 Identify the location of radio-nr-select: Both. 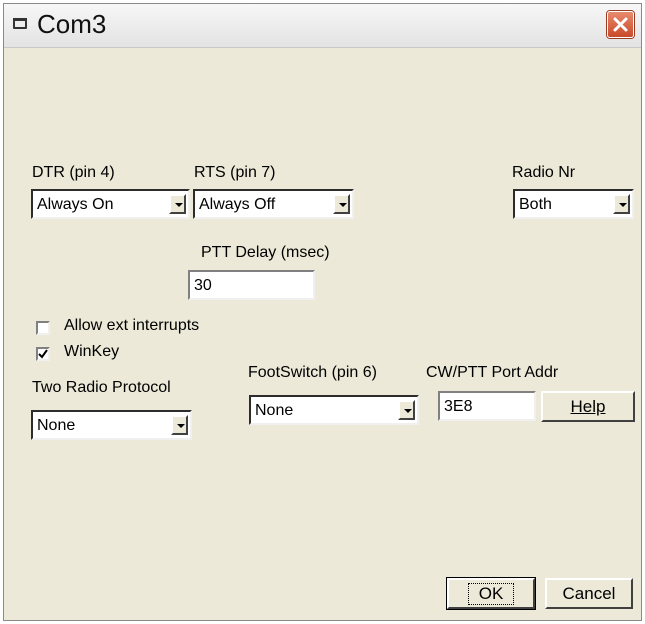
(573, 204).